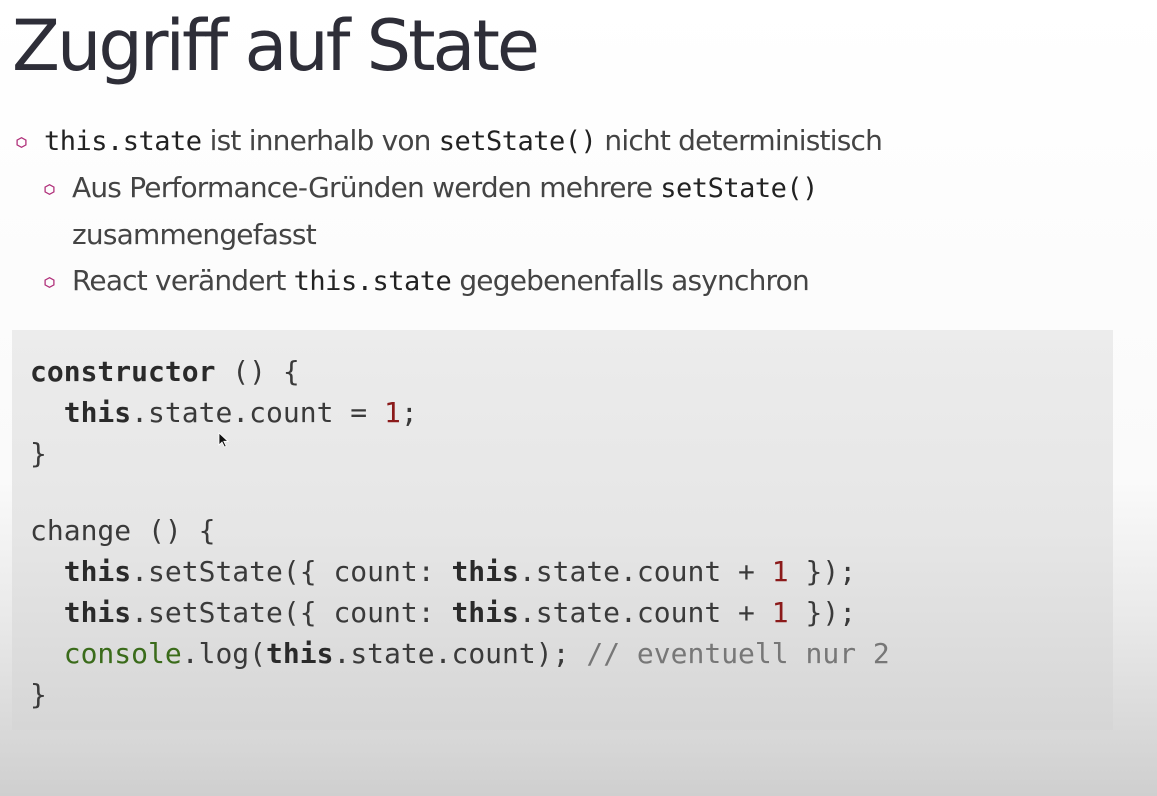  What do you see at coordinates (194, 234) in the screenshot?
I see `bullet-text: zusammengefasst` at bounding box center [194, 234].